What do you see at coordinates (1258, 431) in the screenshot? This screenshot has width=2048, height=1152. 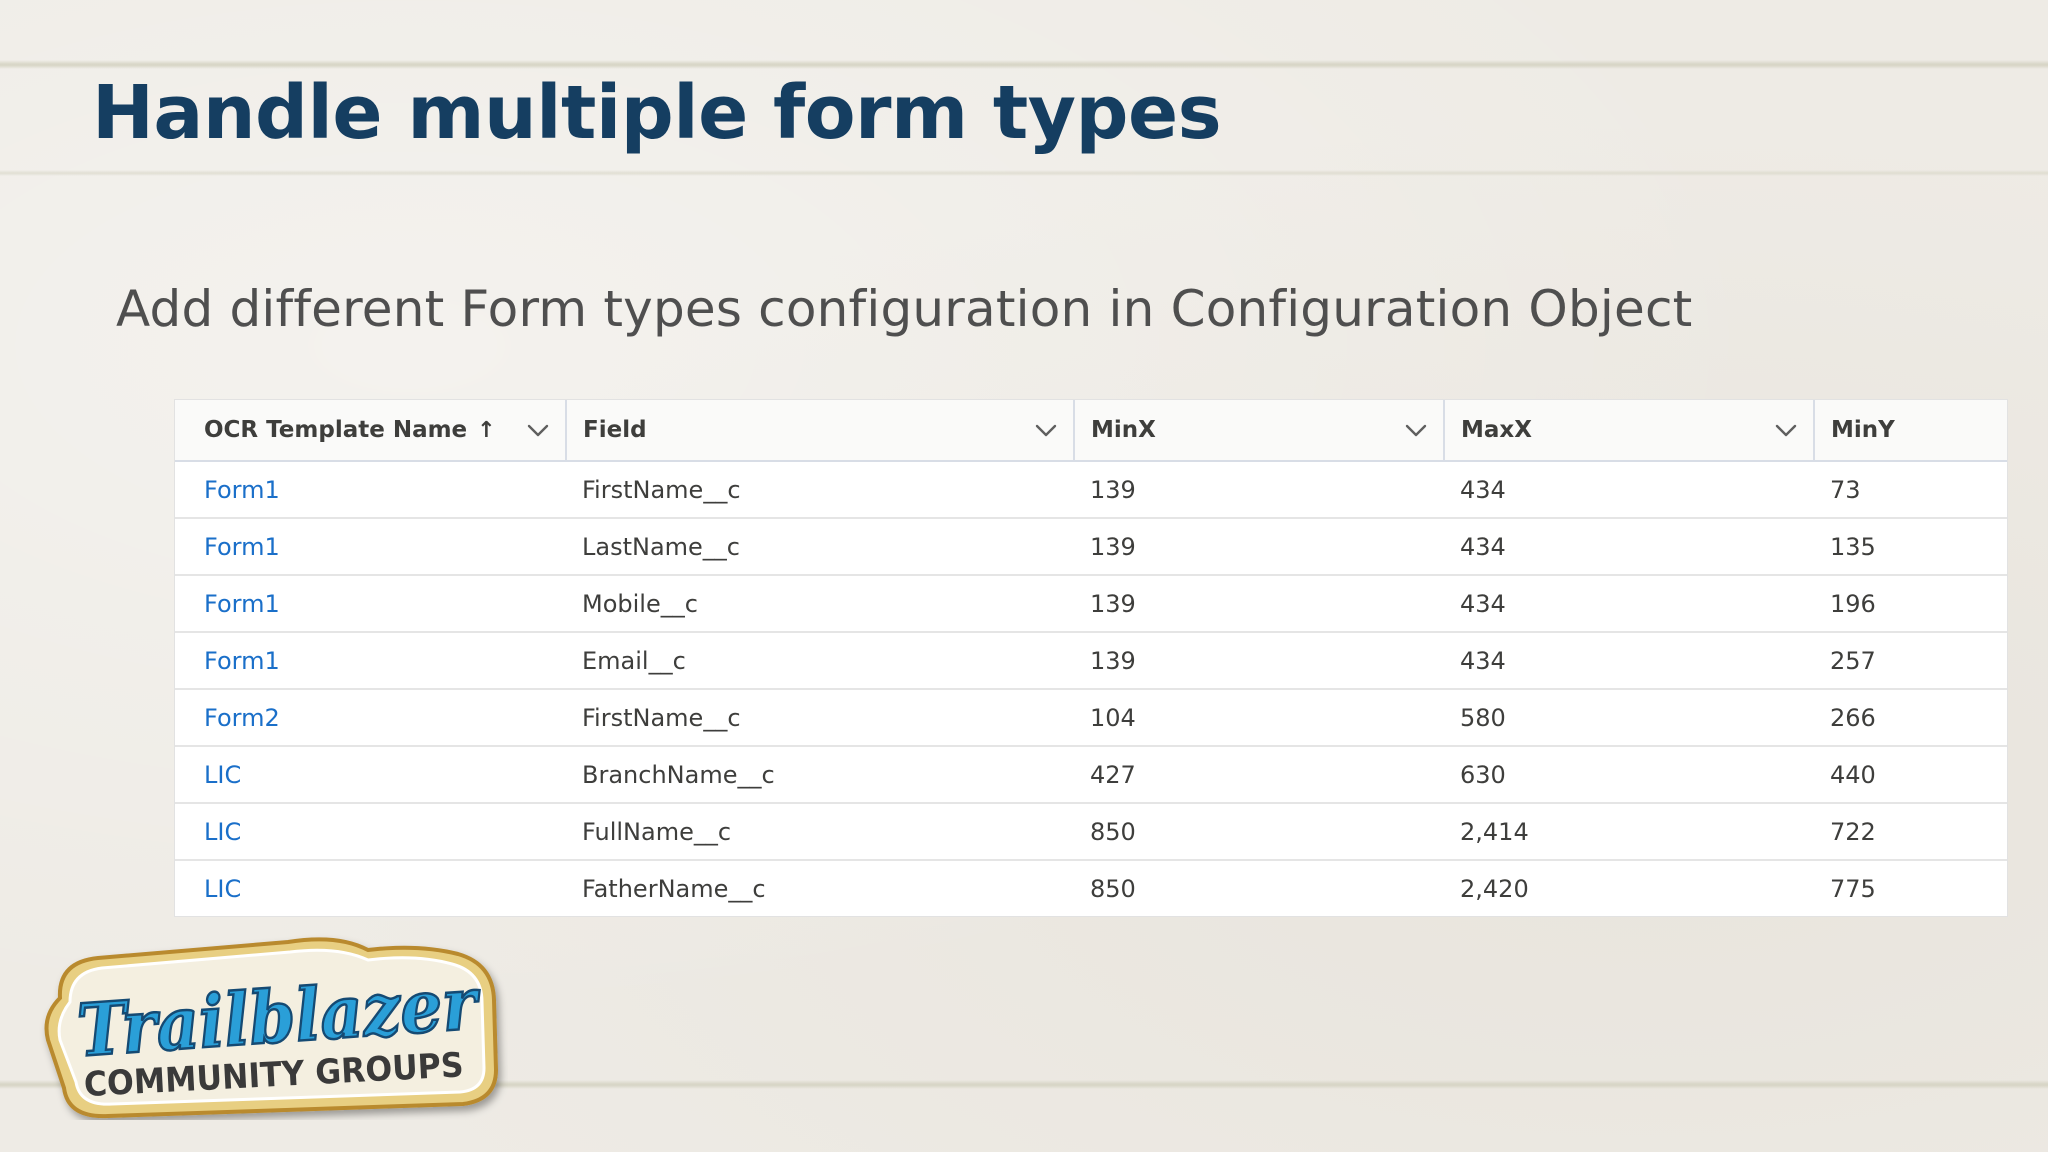 I see `column-header-minx: MinX` at bounding box center [1258, 431].